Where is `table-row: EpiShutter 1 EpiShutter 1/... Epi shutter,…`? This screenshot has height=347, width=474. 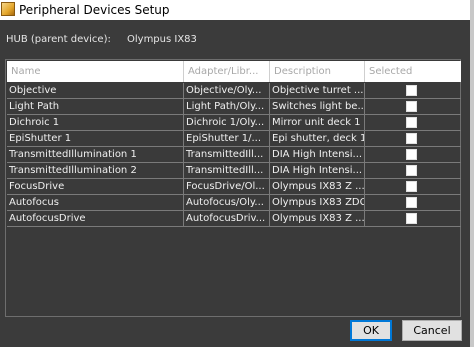 table-row: EpiShutter 1 EpiShutter 1/... Epi shutter,… is located at coordinates (234, 139).